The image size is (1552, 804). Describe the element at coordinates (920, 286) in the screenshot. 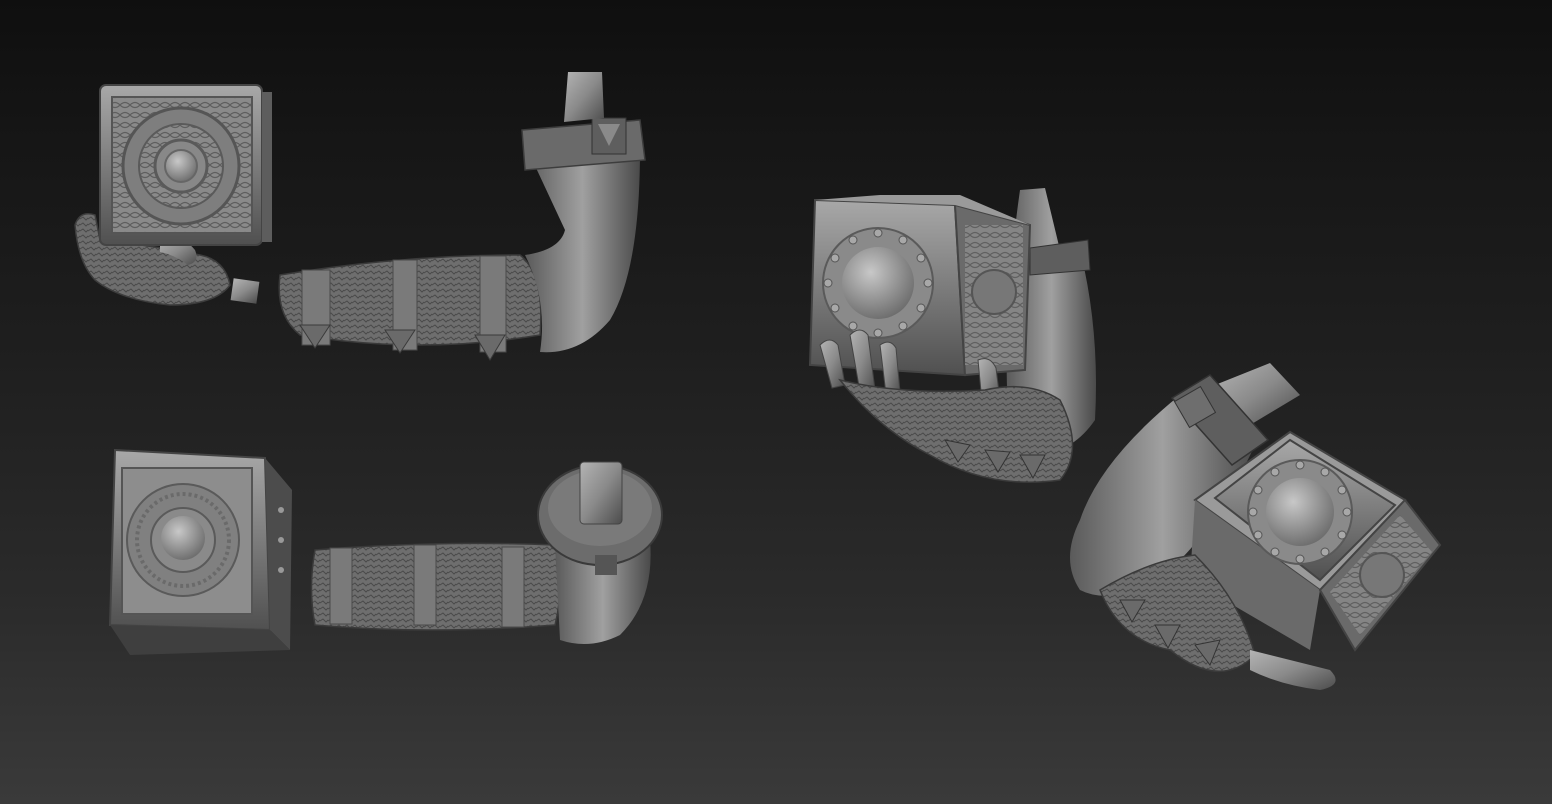

I see `studded-box` at that location.